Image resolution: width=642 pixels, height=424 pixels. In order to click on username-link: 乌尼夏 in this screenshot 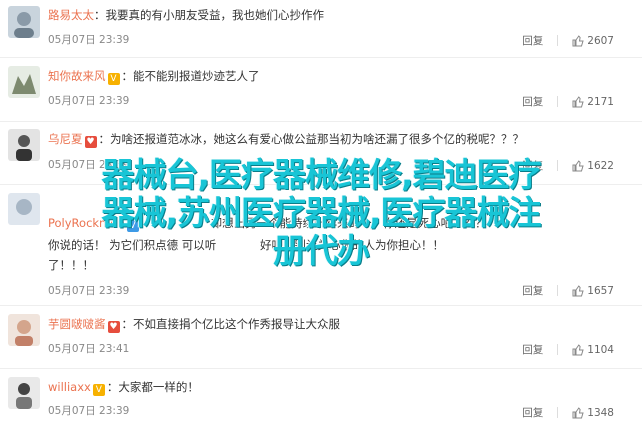, I will do `click(65, 139)`.